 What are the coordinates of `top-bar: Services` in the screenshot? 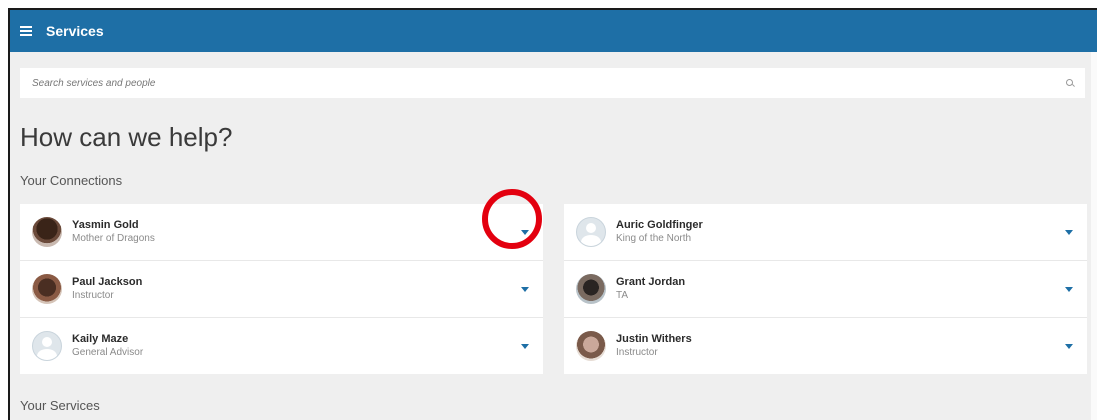 It's located at (553, 31).